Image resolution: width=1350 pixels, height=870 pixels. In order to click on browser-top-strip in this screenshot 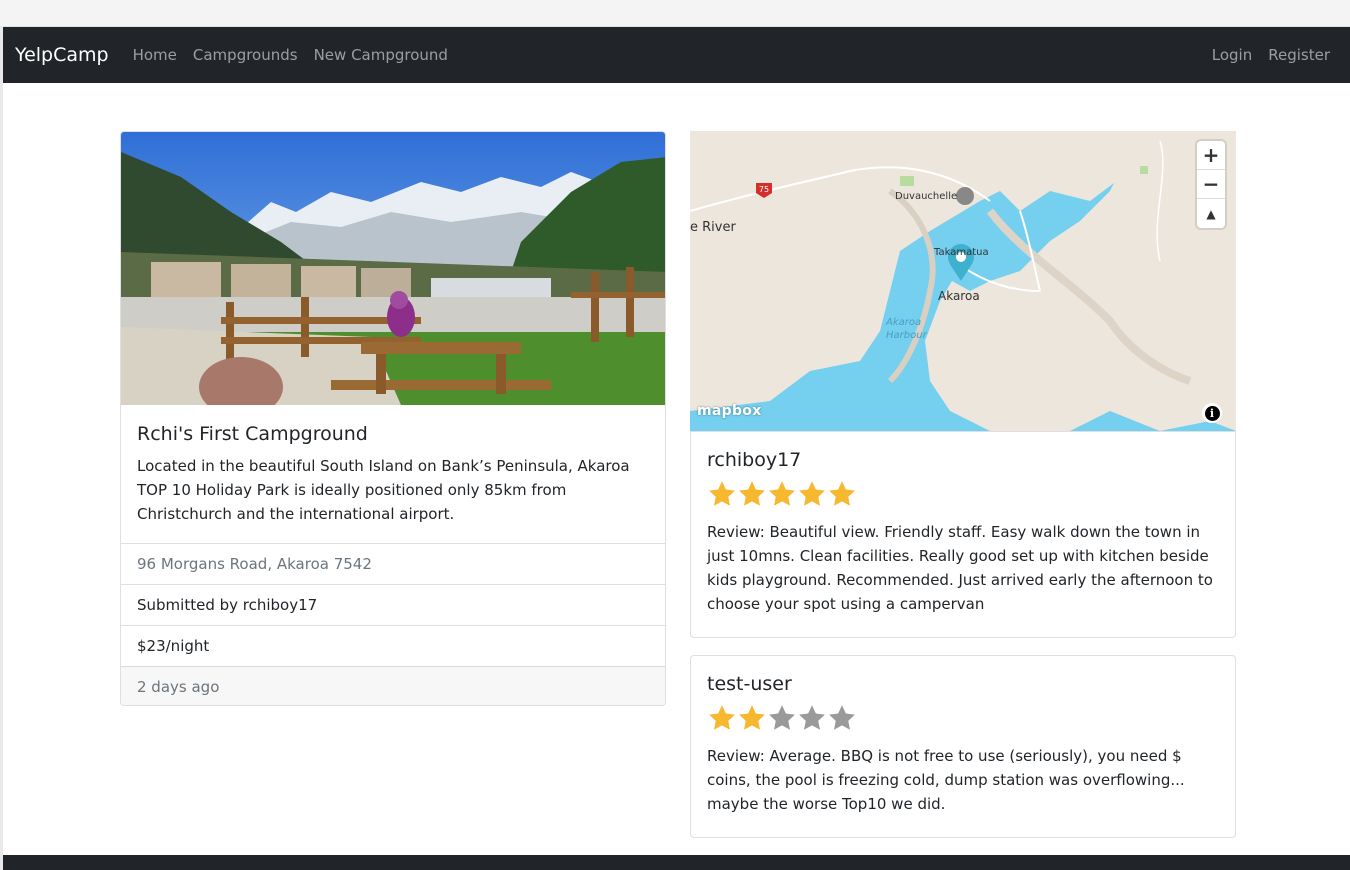, I will do `click(675, 13)`.